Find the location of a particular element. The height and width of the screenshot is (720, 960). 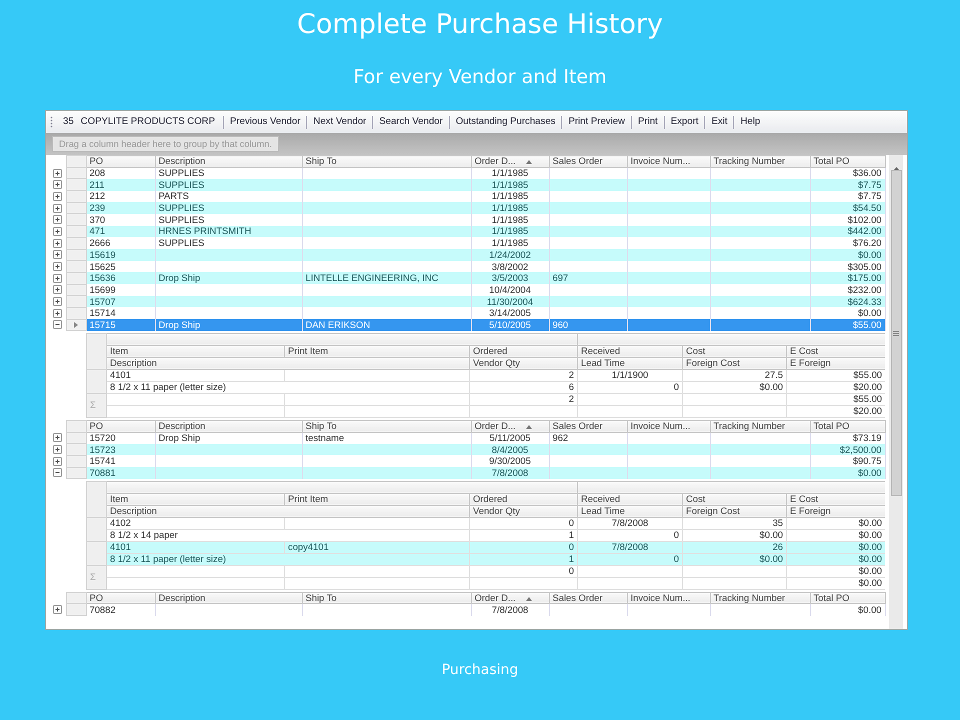

table-cell: 15636 is located at coordinates (103, 278).